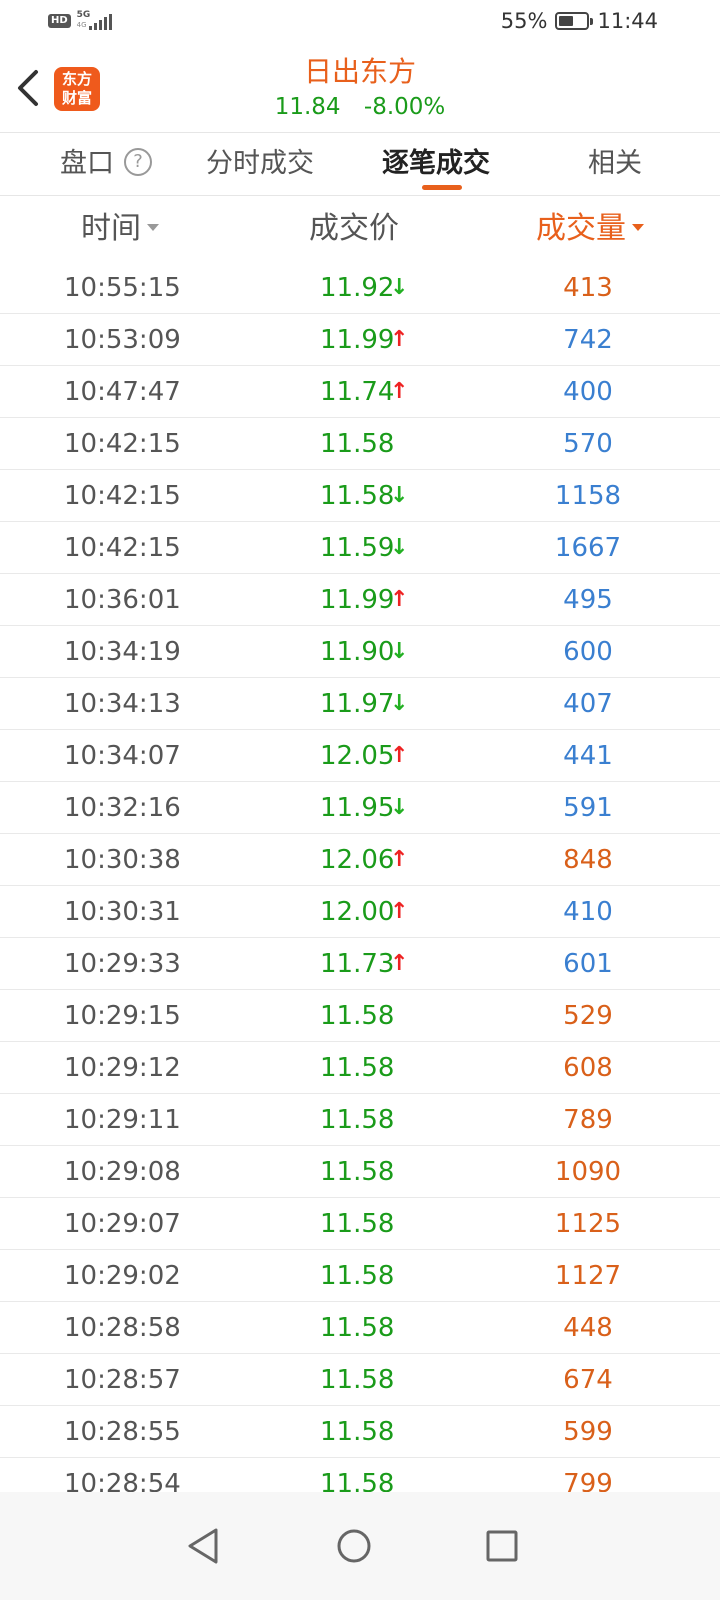  Describe the element at coordinates (106, 164) in the screenshot. I see `tab-order-book: 盘口?` at that location.